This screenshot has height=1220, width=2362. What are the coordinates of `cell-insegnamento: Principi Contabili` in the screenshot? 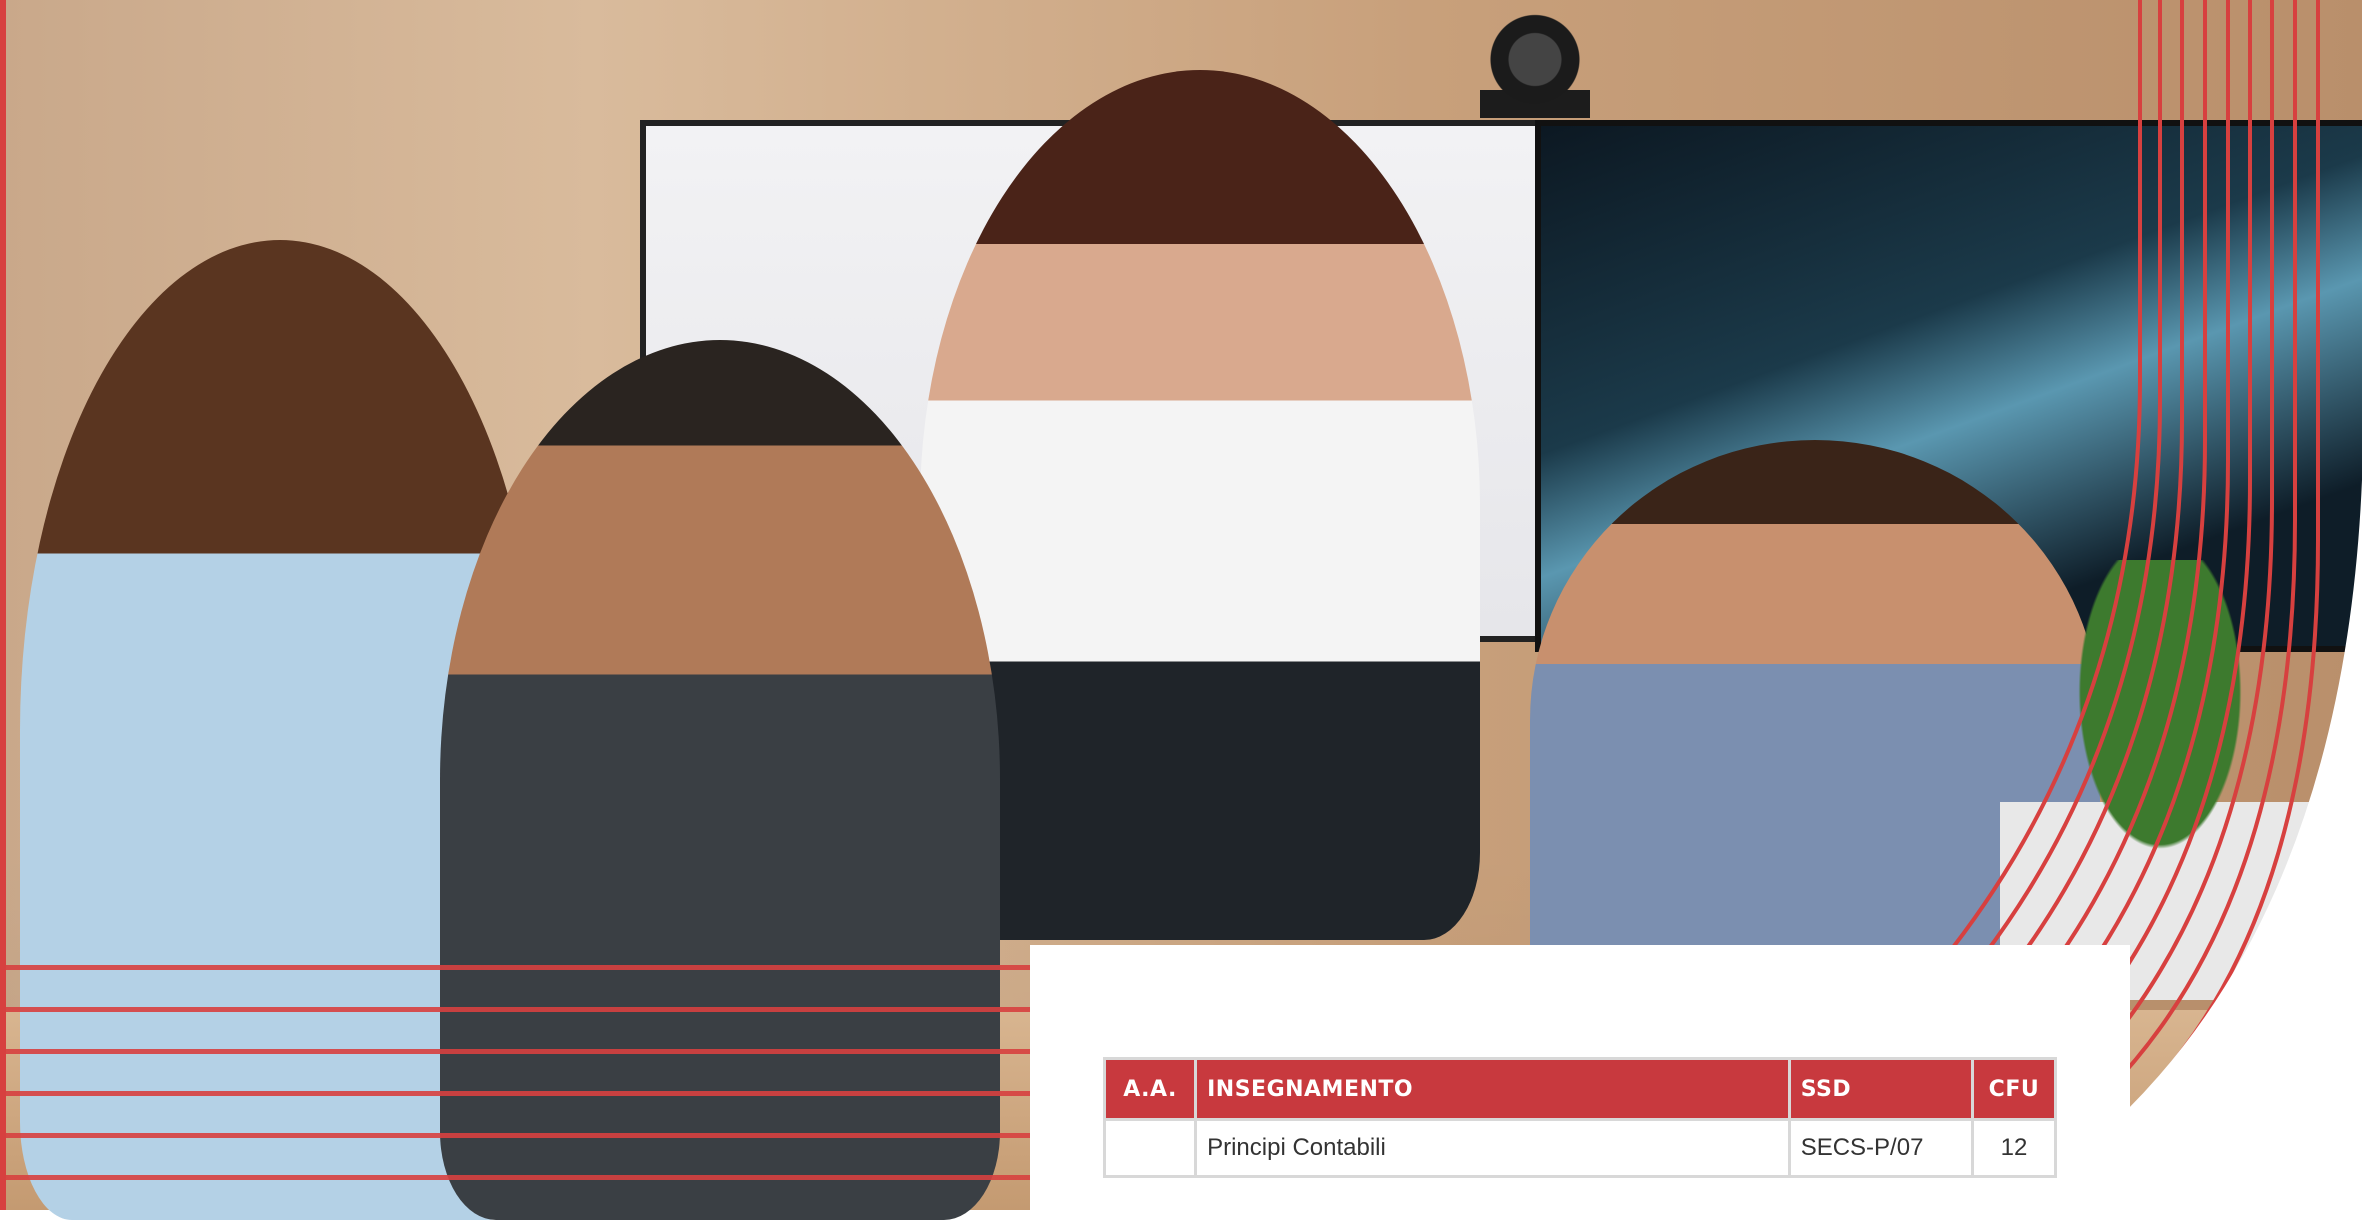 It's located at (1492, 1148).